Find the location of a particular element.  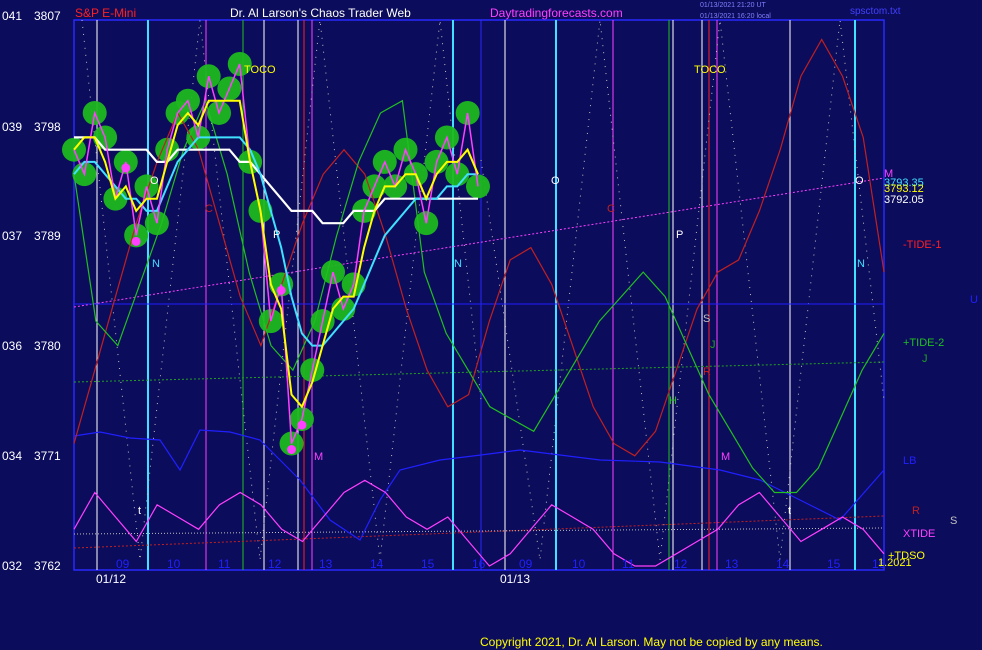

file-name: spsctom.txt is located at coordinates (875, 11).